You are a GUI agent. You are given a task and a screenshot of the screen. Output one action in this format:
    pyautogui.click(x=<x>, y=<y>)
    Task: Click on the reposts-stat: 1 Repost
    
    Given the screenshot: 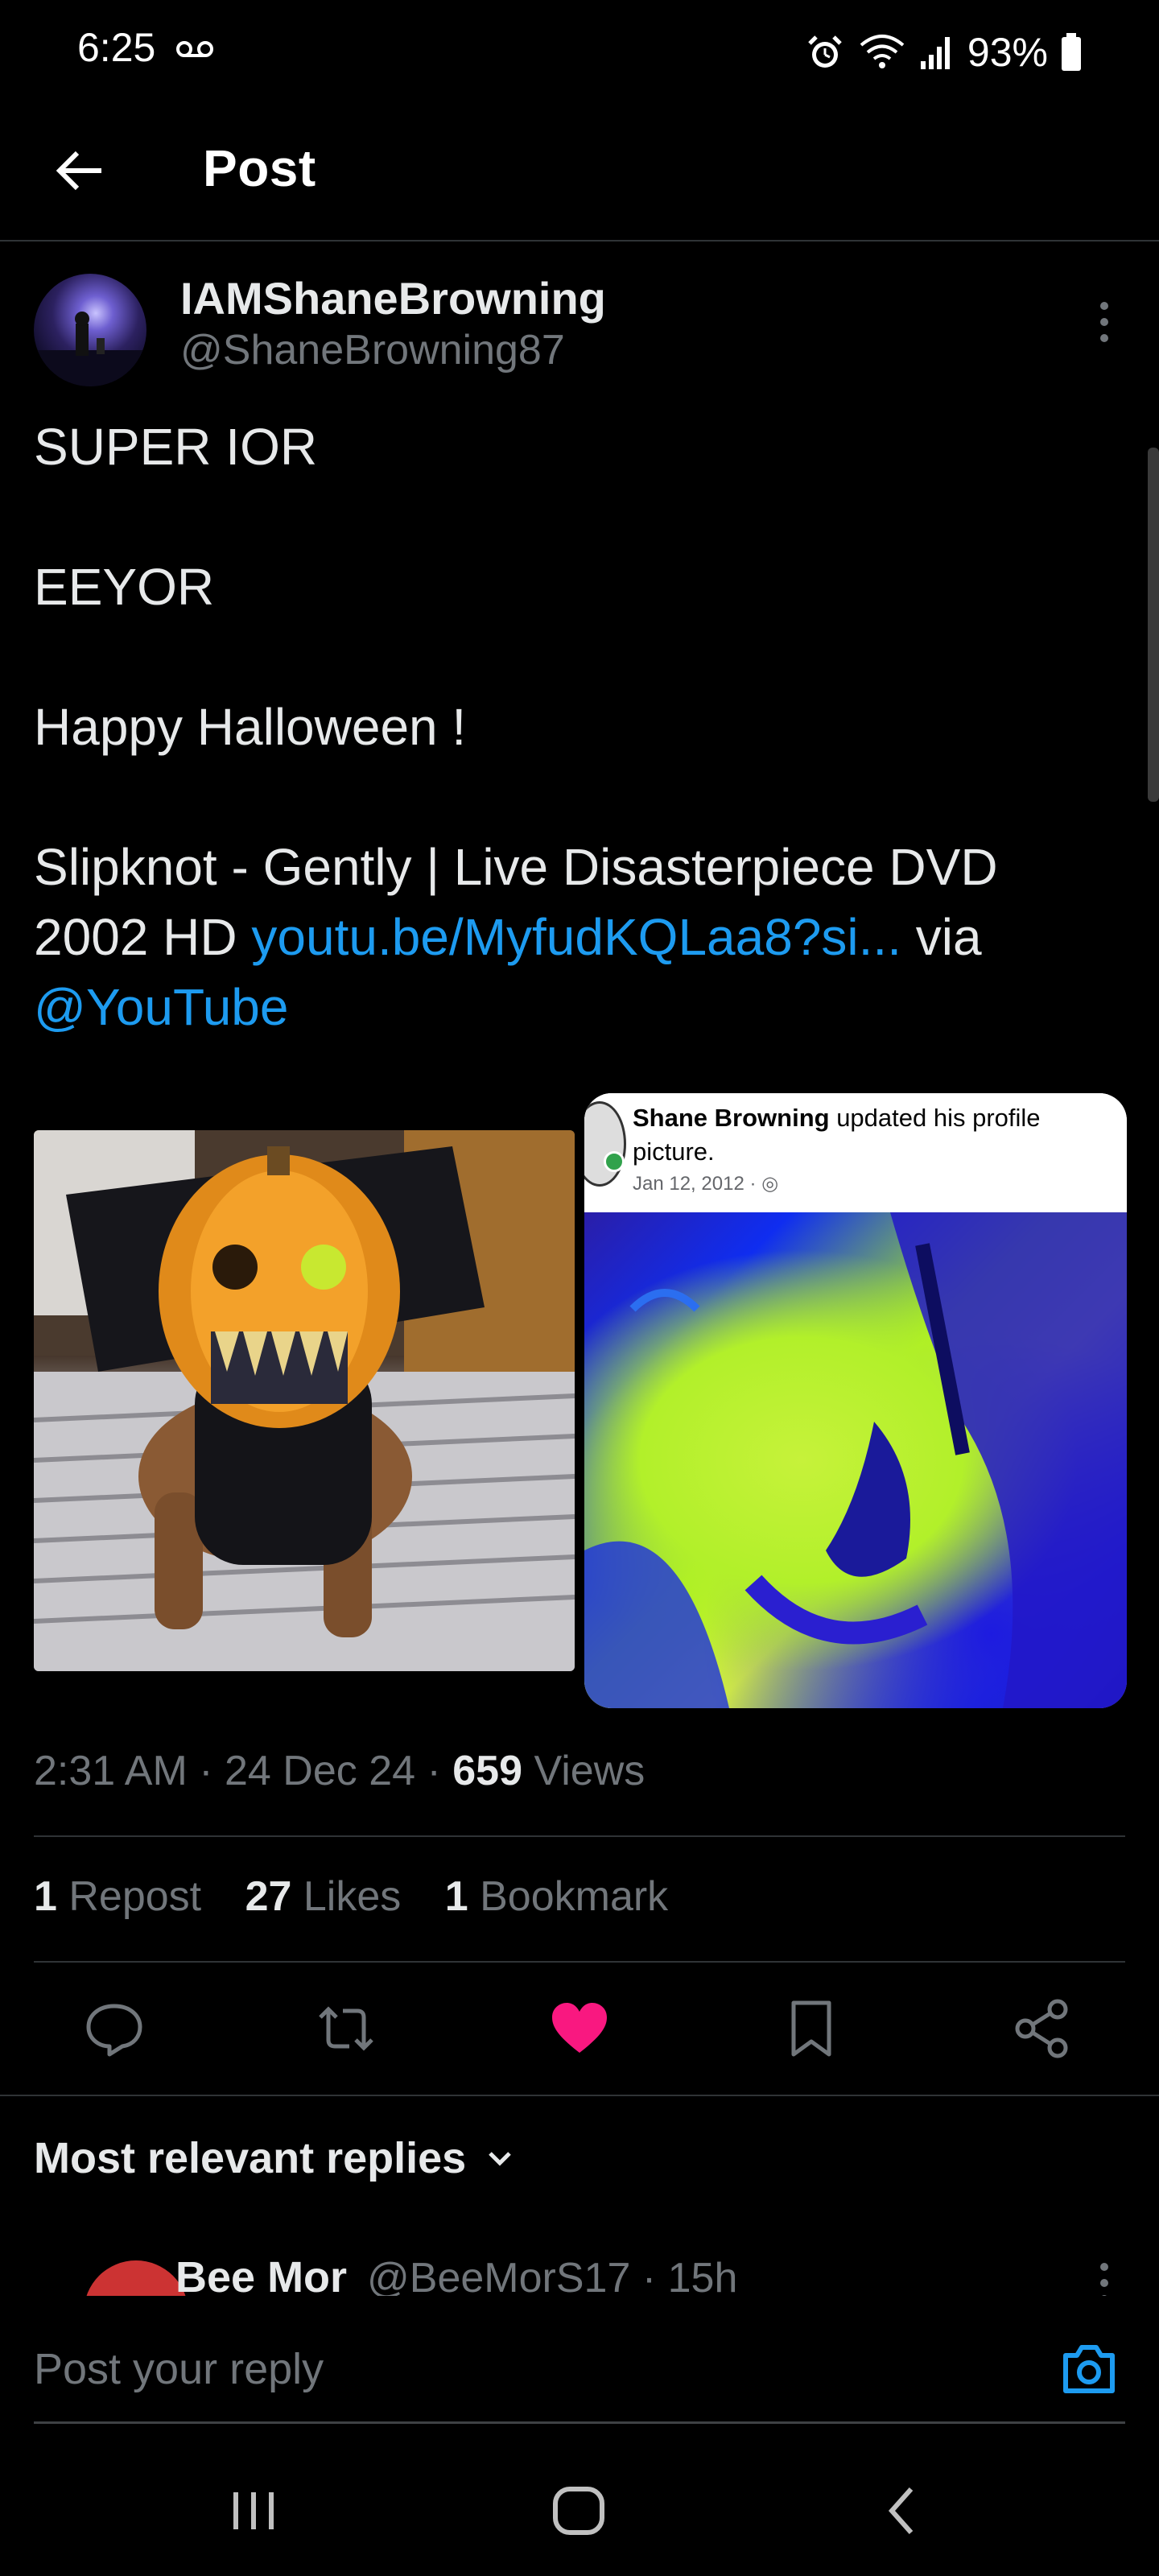 What is the action you would take?
    pyautogui.click(x=117, y=1896)
    